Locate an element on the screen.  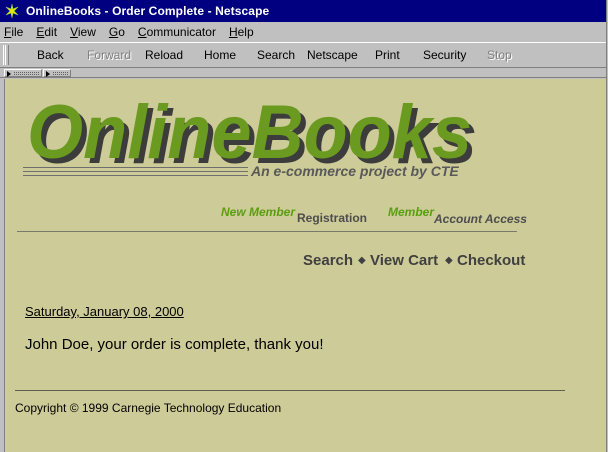
nav-view-cart-link: View Cart is located at coordinates (404, 260).